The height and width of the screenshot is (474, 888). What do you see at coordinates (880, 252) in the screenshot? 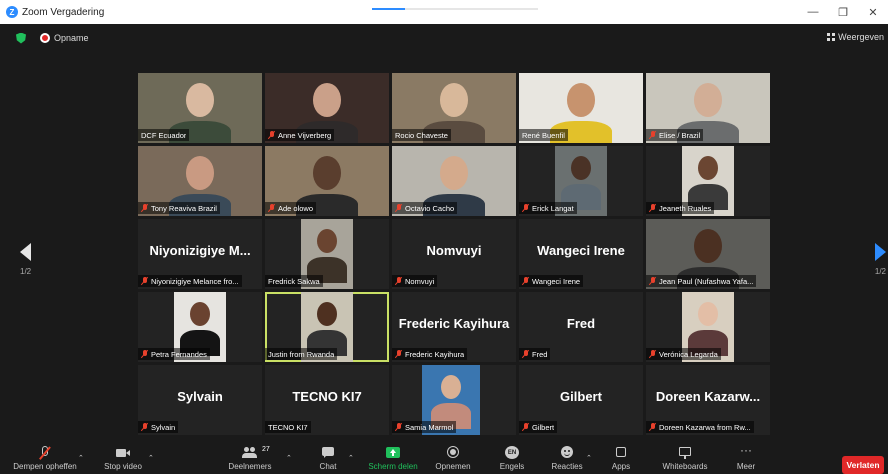
I see `arrow-right-icon` at bounding box center [880, 252].